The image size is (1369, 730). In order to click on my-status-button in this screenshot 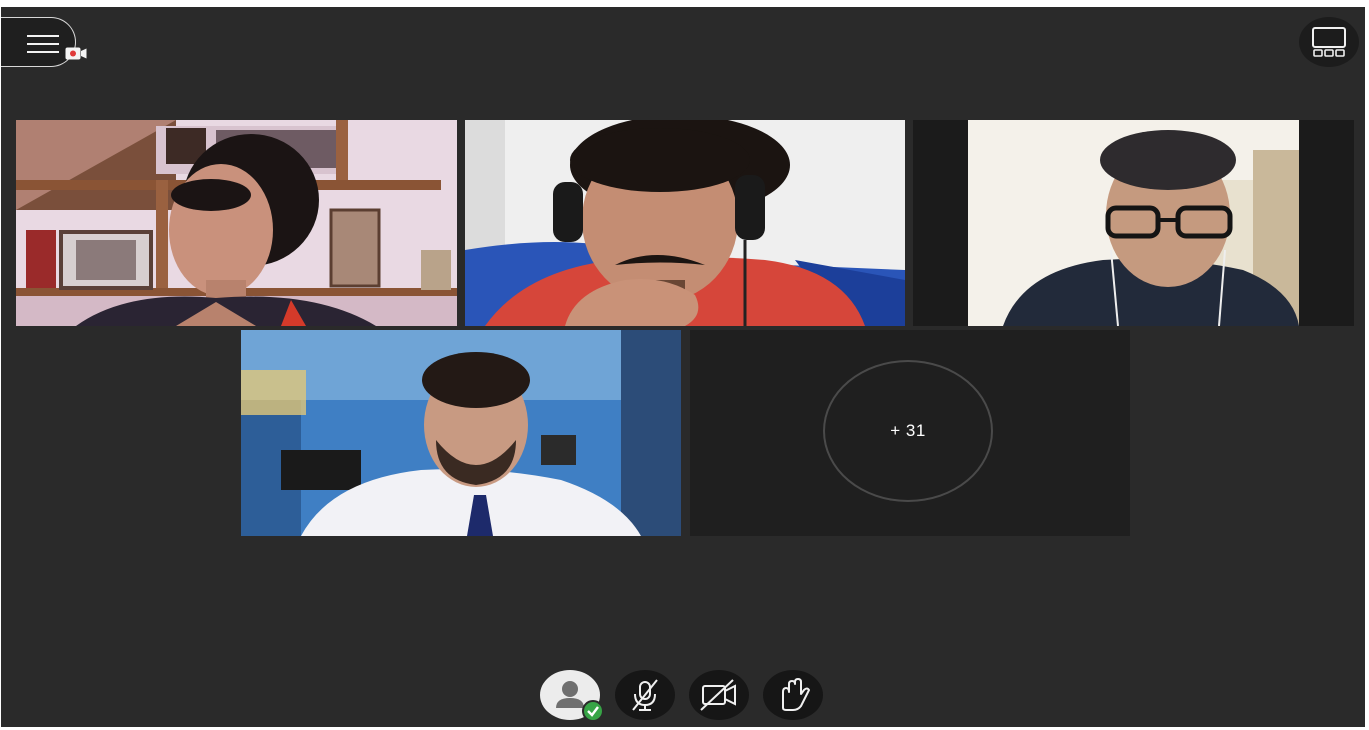, I will do `click(572, 696)`.